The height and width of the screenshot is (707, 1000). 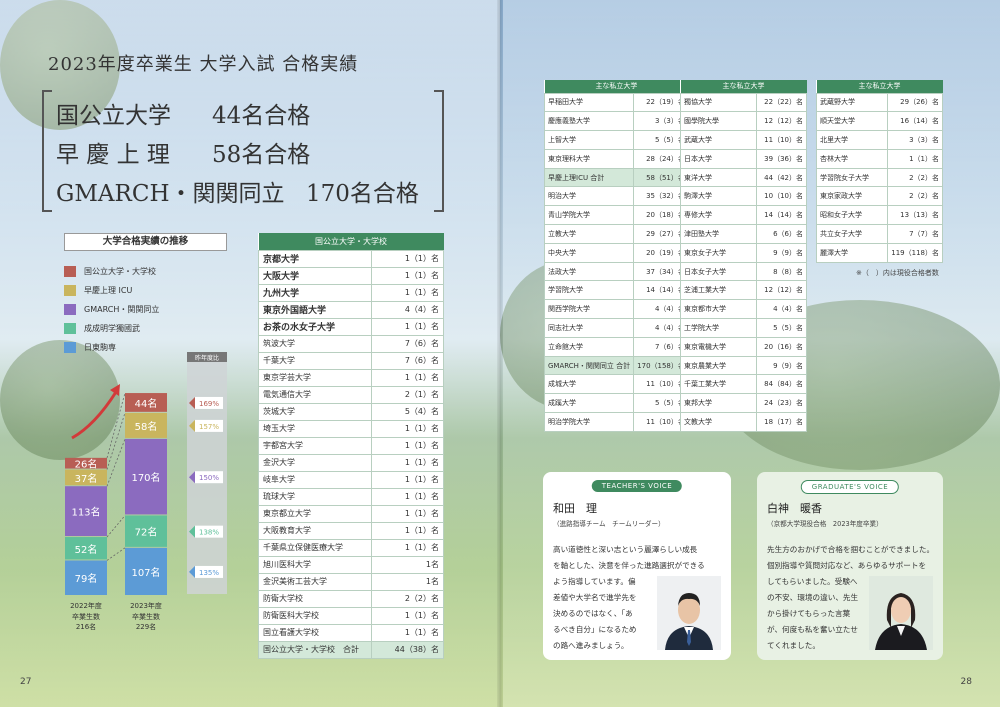 I want to click on pass-count: 29（26）名, so click(x=915, y=102).